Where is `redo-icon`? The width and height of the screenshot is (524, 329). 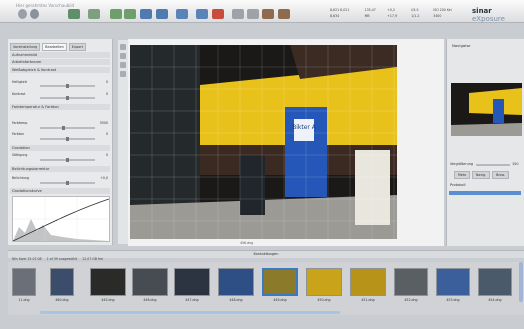 redo-icon is located at coordinates (253, 14).